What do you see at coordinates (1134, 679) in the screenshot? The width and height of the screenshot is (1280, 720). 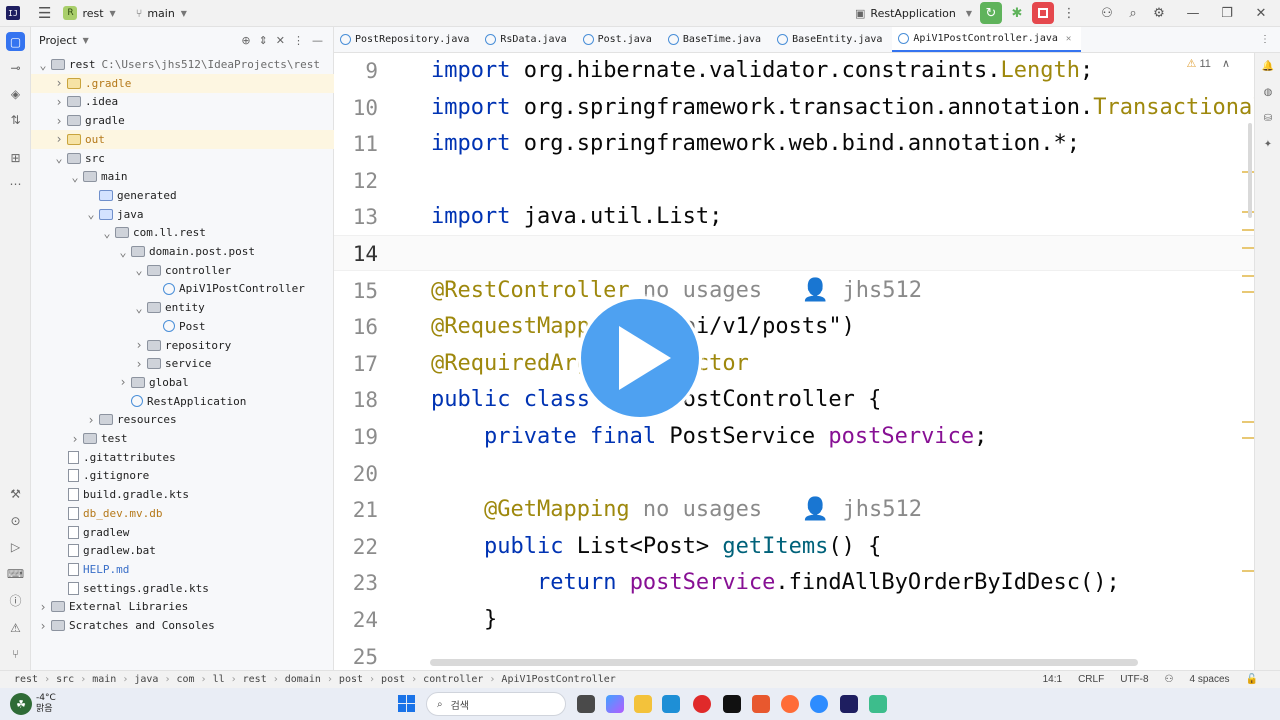 I see `file-encoding: UTF-8` at bounding box center [1134, 679].